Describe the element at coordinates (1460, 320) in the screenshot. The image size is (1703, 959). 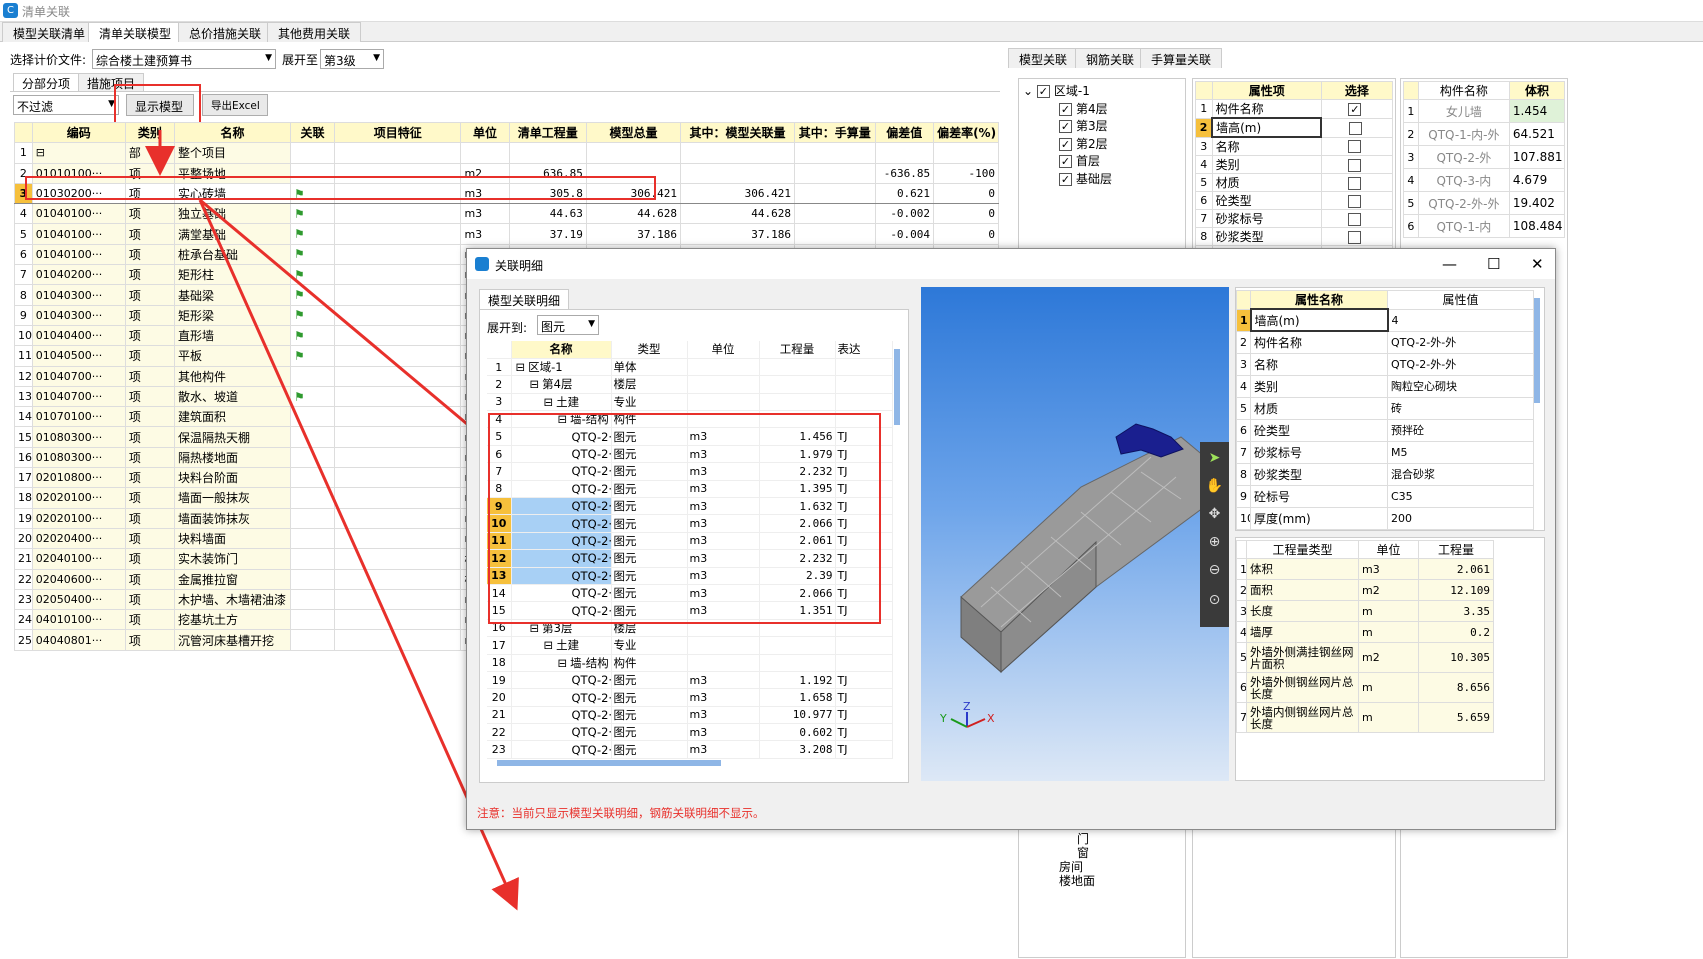
I see `prop-value-cell: 4` at that location.